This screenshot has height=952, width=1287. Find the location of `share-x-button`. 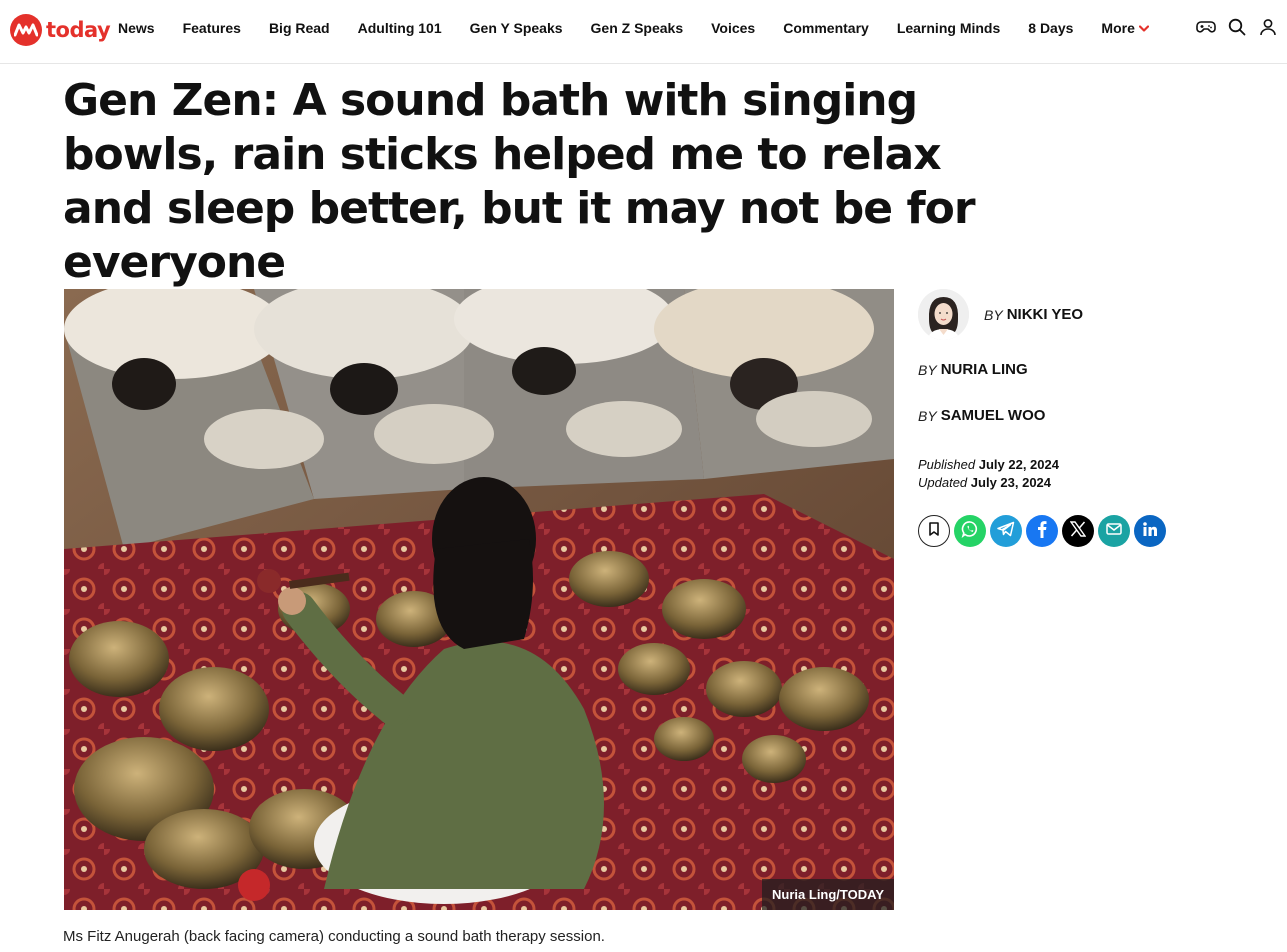

share-x-button is located at coordinates (1078, 531).